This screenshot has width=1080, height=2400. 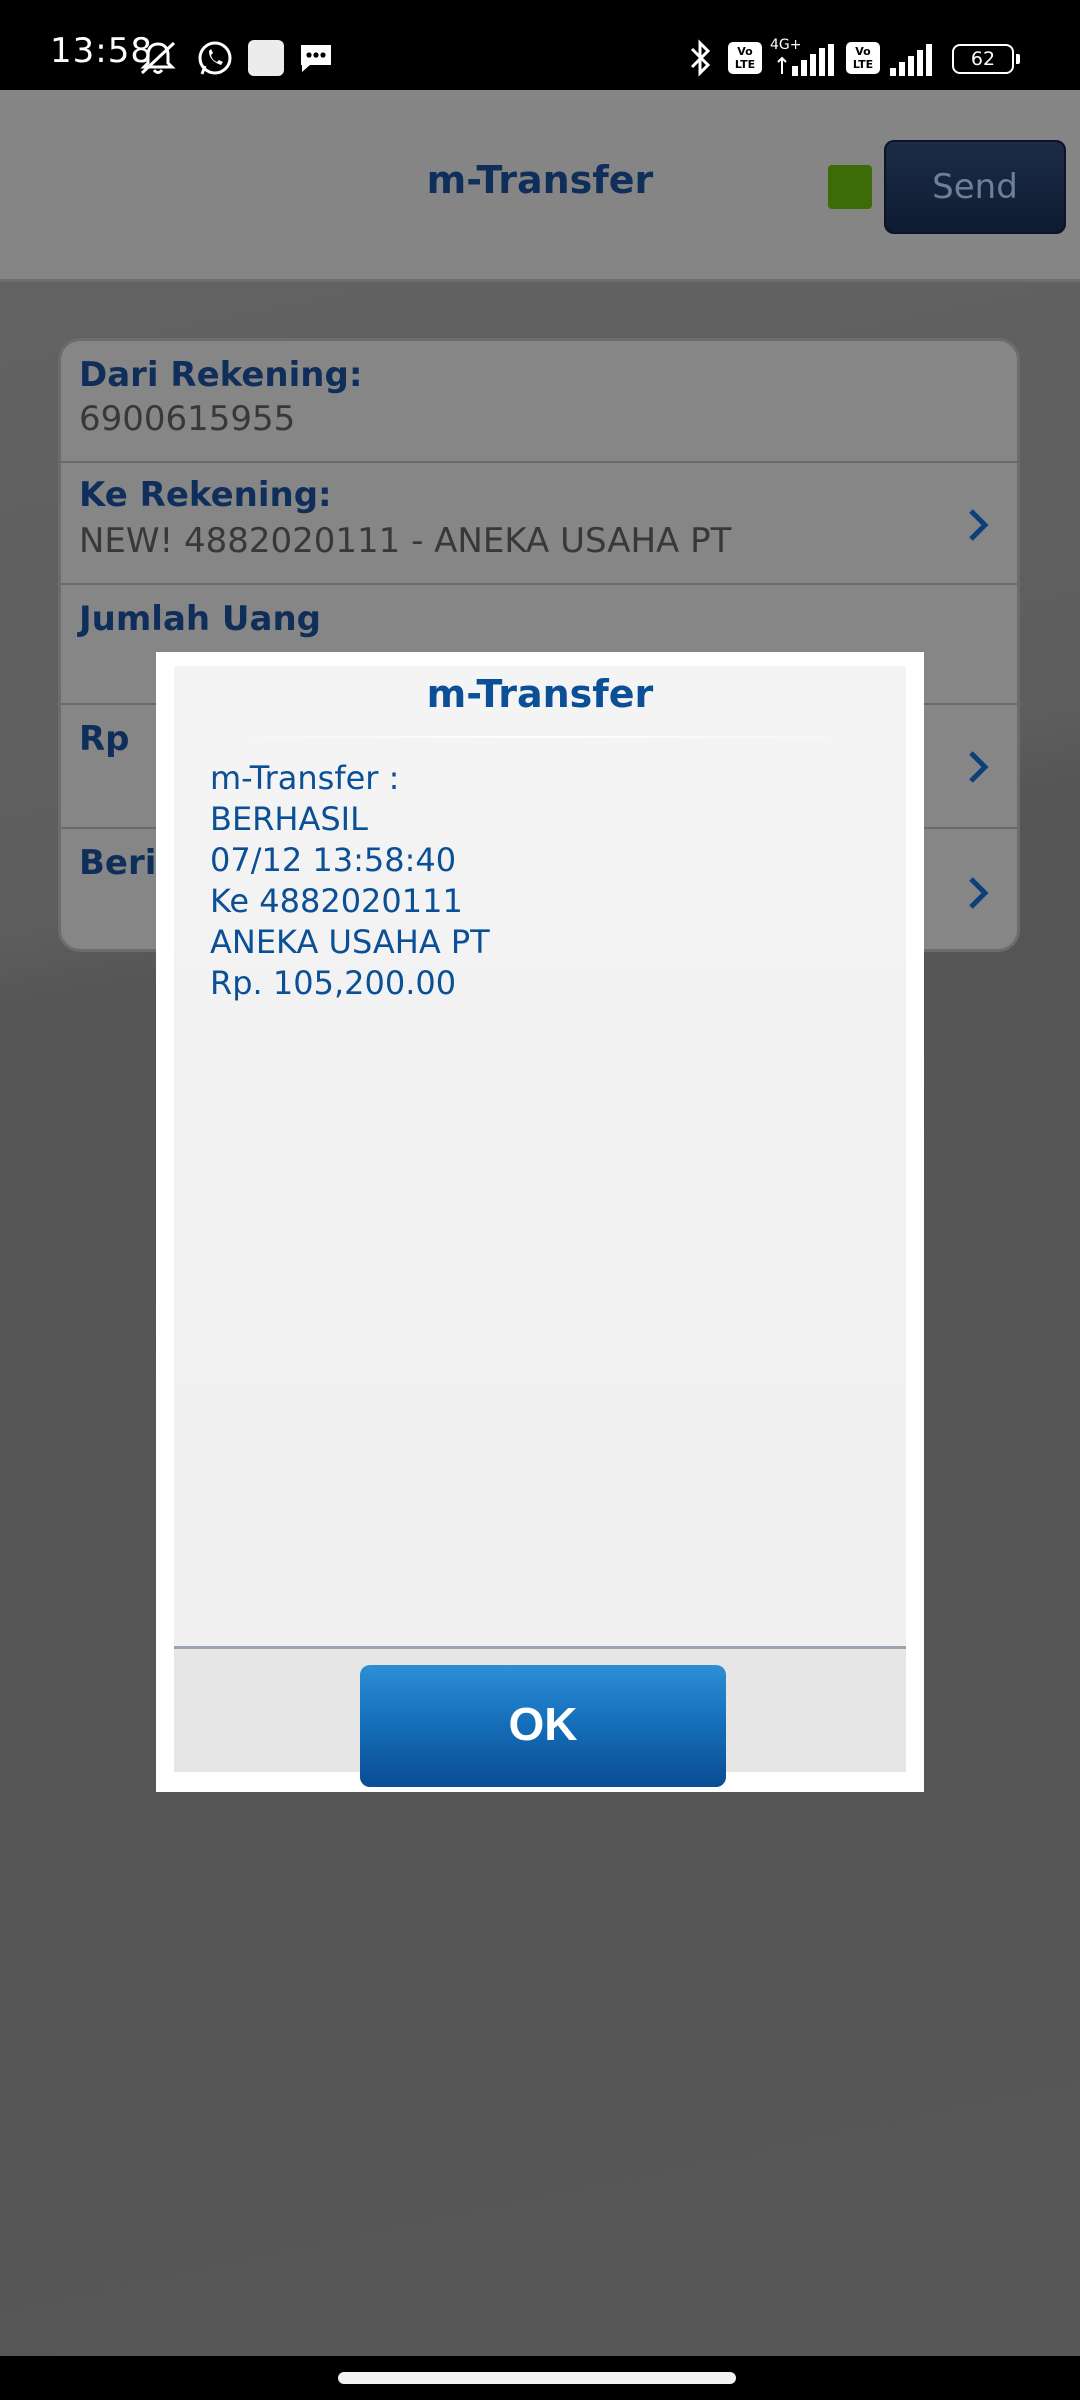 What do you see at coordinates (215, 58) in the screenshot?
I see `whatsapp-icon` at bounding box center [215, 58].